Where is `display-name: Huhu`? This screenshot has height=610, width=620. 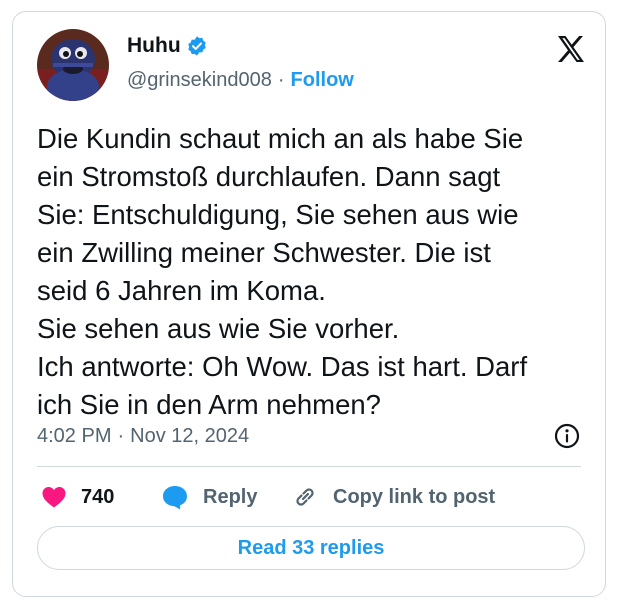 display-name: Huhu is located at coordinates (154, 46).